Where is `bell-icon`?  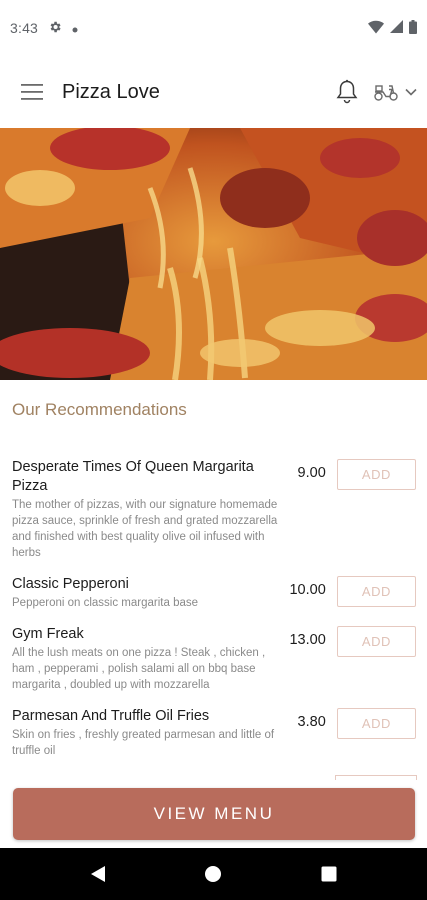
bell-icon is located at coordinates (347, 92).